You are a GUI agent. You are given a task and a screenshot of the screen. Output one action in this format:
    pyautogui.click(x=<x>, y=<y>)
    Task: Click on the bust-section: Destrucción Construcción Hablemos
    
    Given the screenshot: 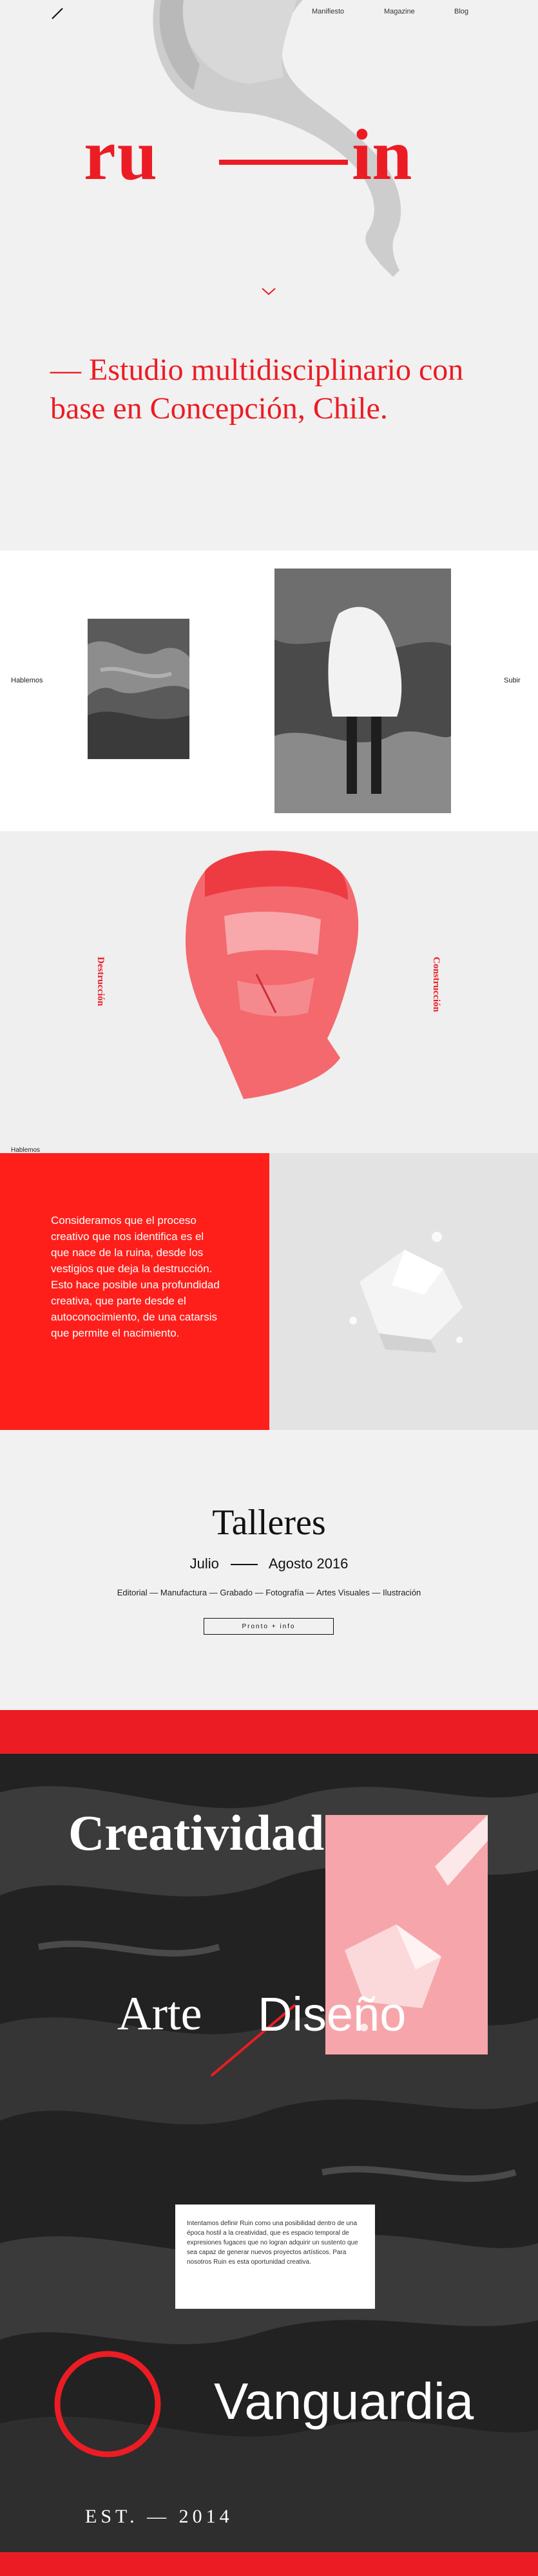 What is the action you would take?
    pyautogui.click(x=269, y=992)
    